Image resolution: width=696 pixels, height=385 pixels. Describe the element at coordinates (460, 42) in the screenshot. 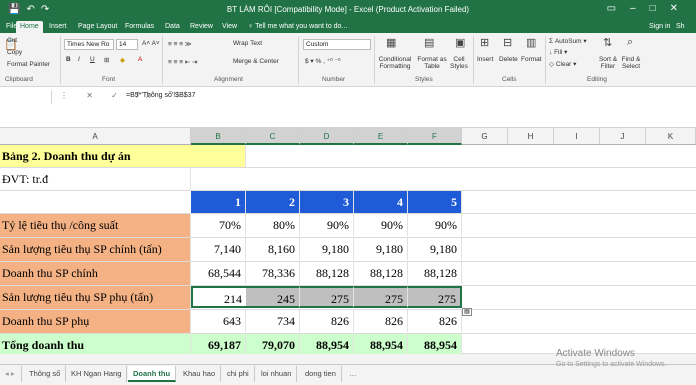

I see `cell-styles-icon: ▣` at that location.